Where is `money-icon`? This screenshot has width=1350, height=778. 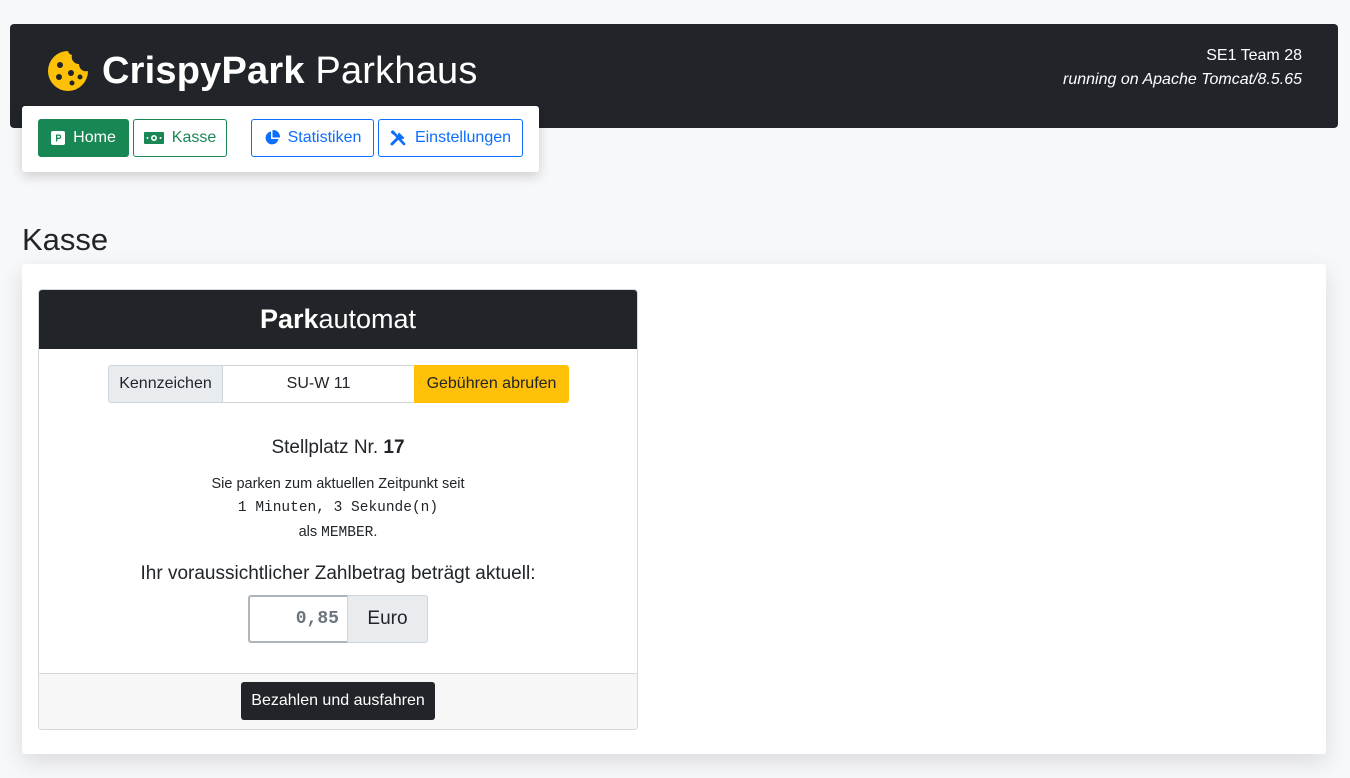
money-icon is located at coordinates (153, 138).